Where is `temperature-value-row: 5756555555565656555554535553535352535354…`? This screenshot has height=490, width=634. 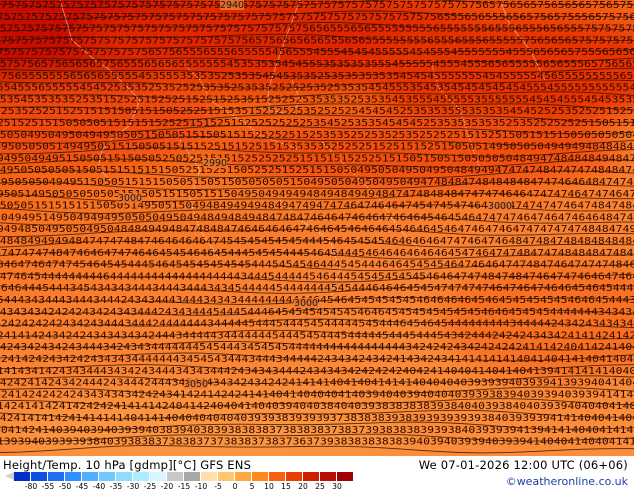
temperature-value-row: 5756555555565656555554535553535352535354… is located at coordinates (317, 76).